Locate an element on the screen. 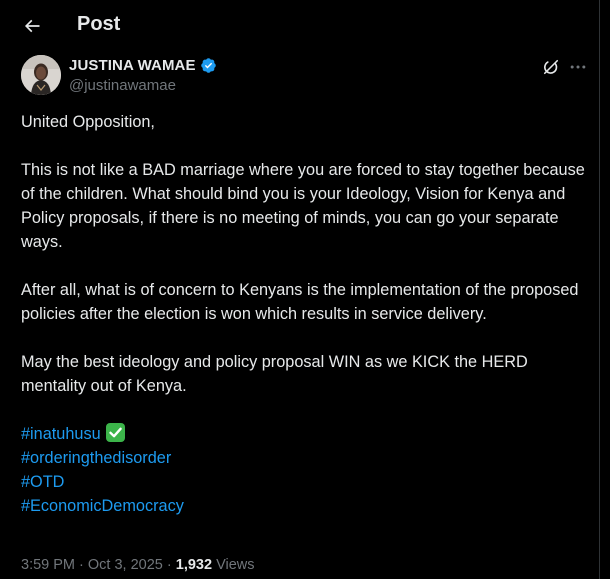  hashtag-link: #orderingthedisorder is located at coordinates (304, 458).